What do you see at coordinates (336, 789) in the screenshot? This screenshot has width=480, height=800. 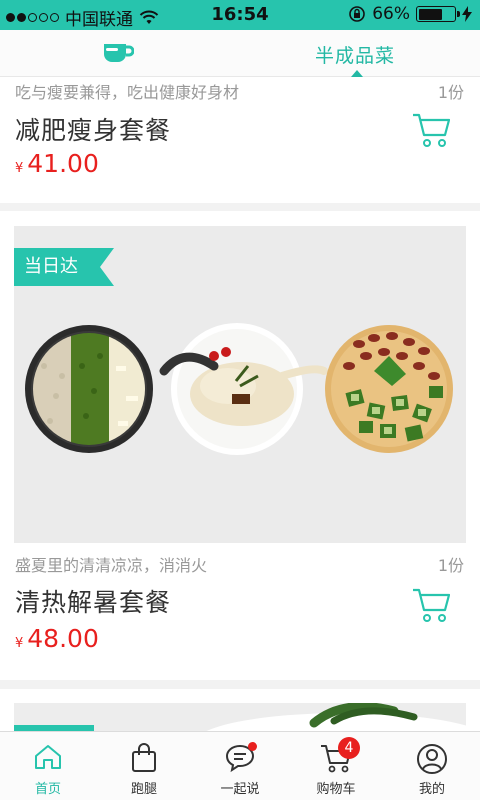 I see `nav-label: 购物车` at bounding box center [336, 789].